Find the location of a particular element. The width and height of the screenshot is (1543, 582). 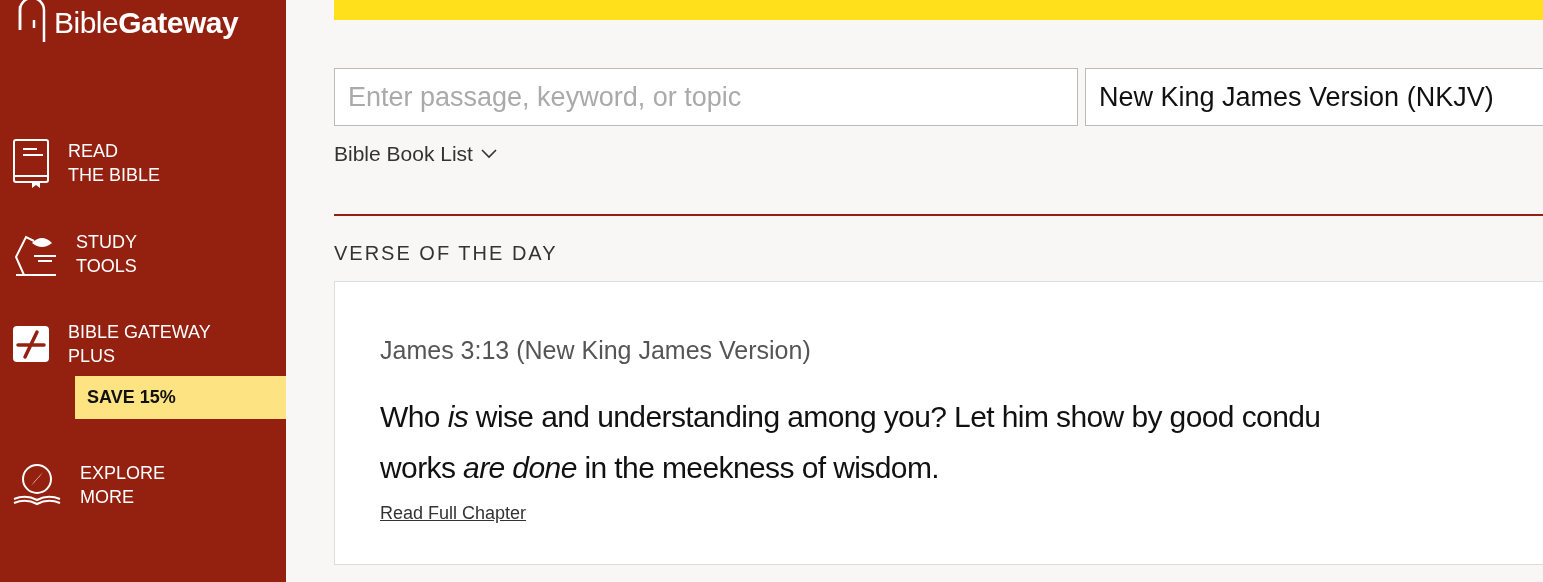

plus-icon is located at coordinates (31, 344).